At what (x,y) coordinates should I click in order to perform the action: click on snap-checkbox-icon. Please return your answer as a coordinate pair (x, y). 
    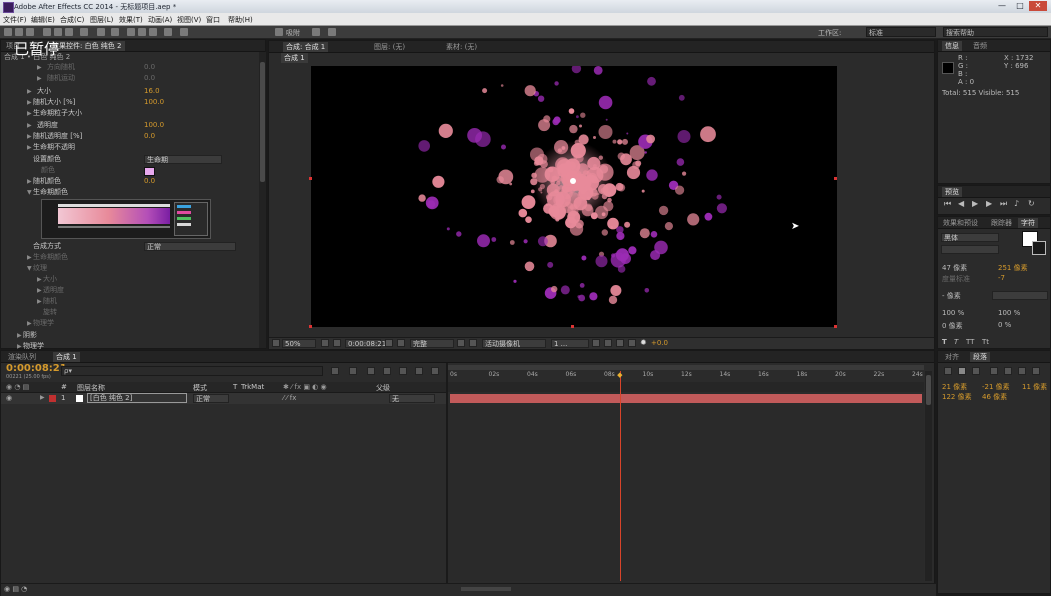
    Looking at the image, I should click on (279, 32).